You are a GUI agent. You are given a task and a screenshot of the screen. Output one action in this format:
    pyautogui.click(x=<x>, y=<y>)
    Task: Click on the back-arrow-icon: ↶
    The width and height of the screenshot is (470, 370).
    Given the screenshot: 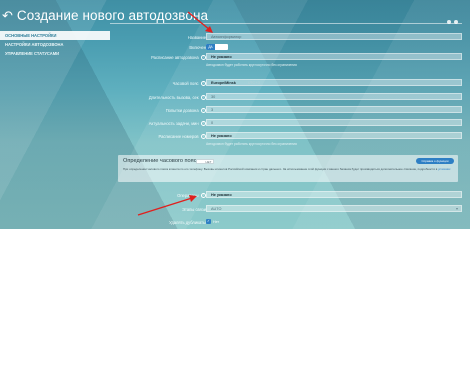 What is the action you would take?
    pyautogui.click(x=7, y=15)
    